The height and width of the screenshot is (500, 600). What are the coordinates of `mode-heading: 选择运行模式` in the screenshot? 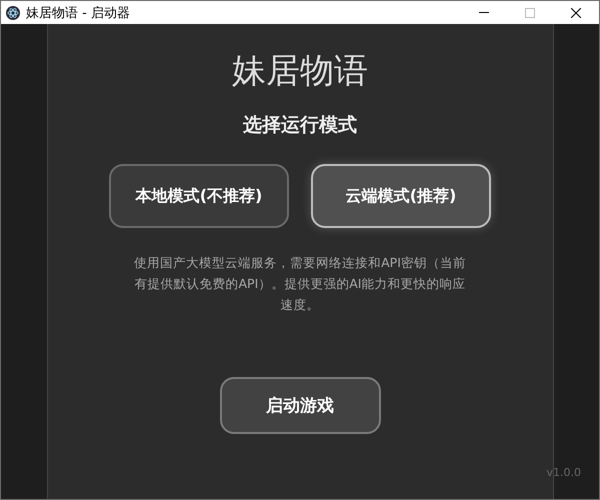 It's located at (300, 125).